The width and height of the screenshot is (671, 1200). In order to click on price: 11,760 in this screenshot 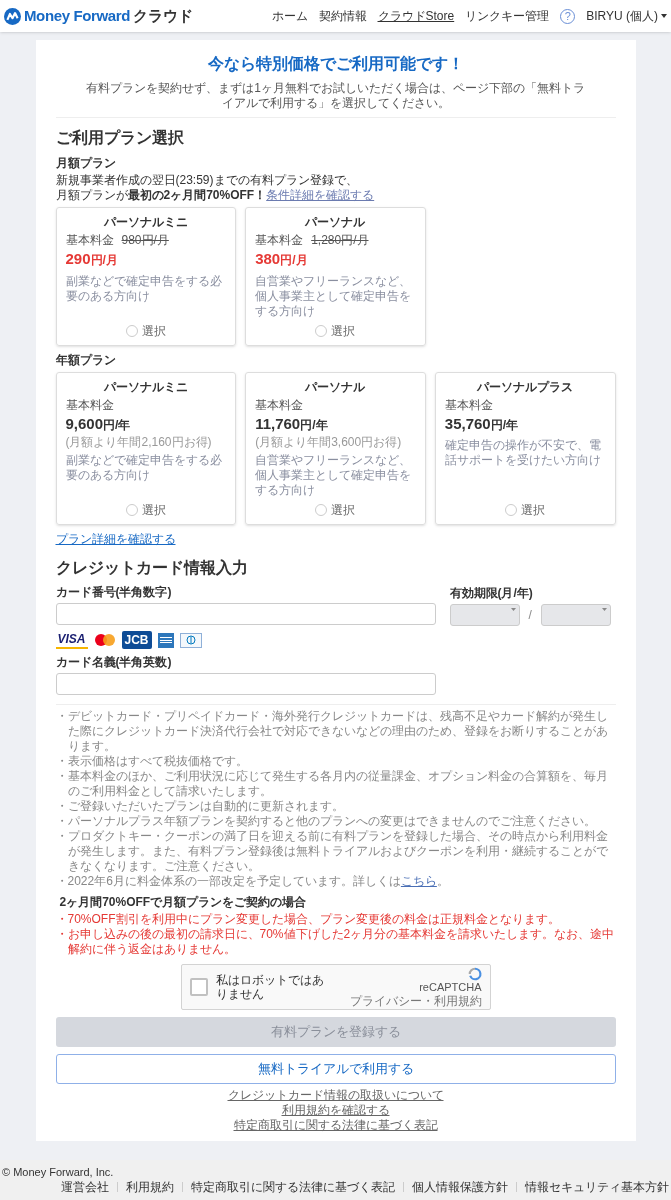, I will do `click(278, 423)`.